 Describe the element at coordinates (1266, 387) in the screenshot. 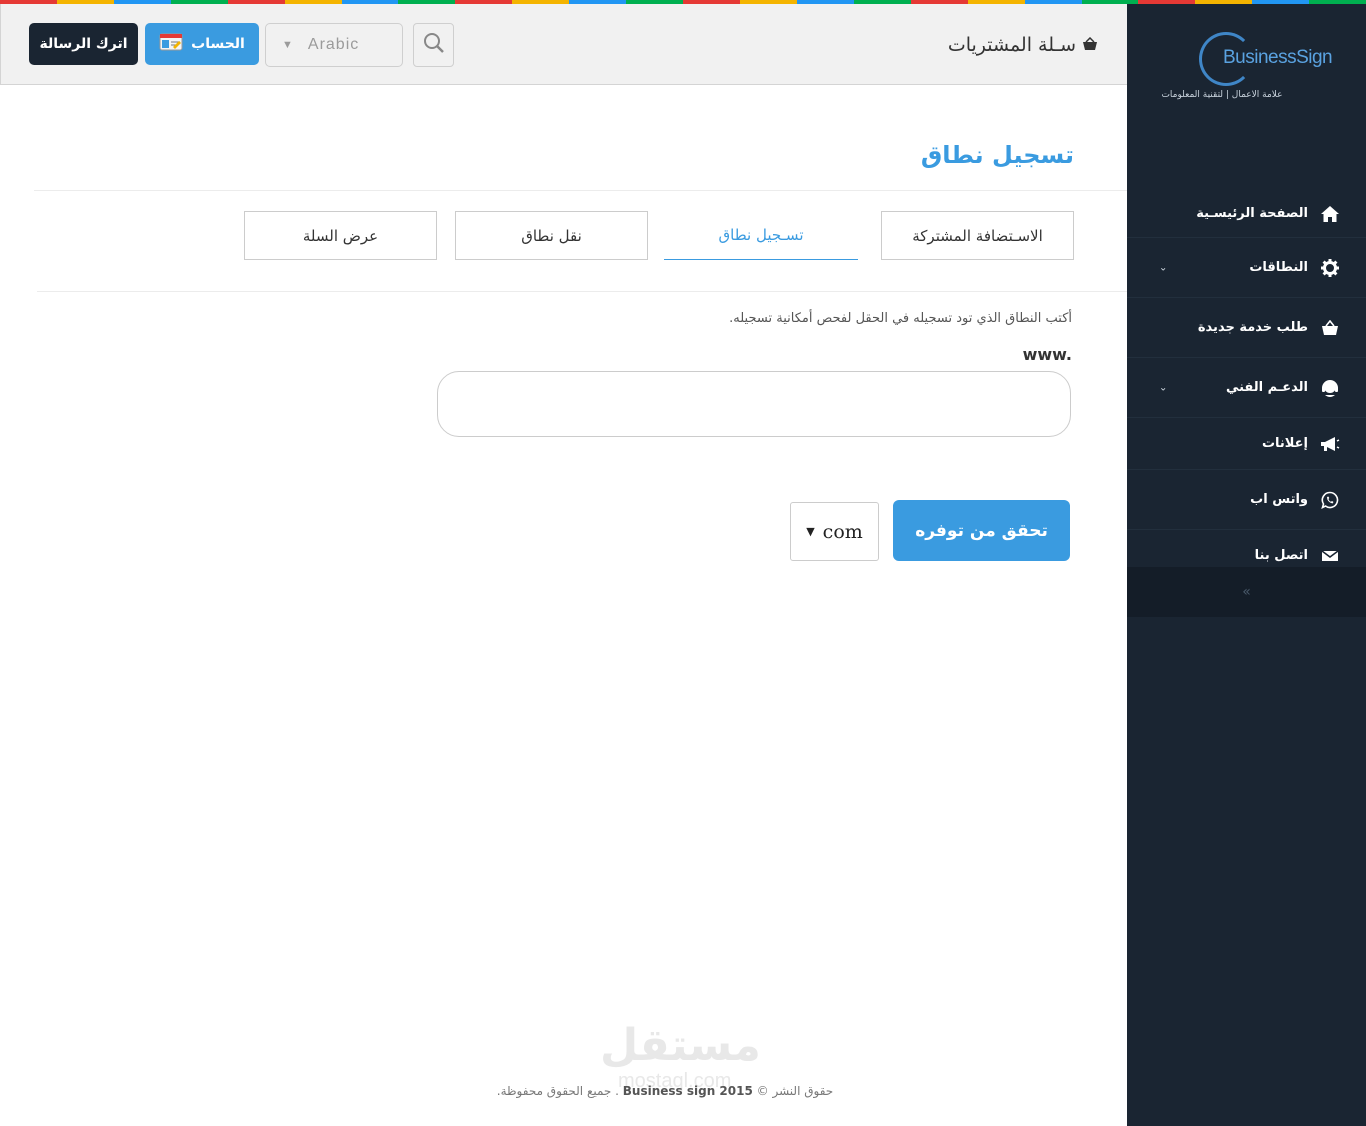

I see `sidebar-item-label: الدعـم الفني` at that location.